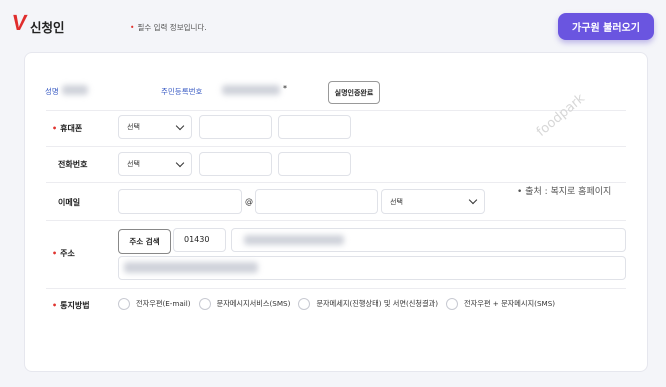 The height and width of the screenshot is (387, 666). Describe the element at coordinates (606, 26) in the screenshot. I see `load-family-button: 가구원 불러오기` at that location.